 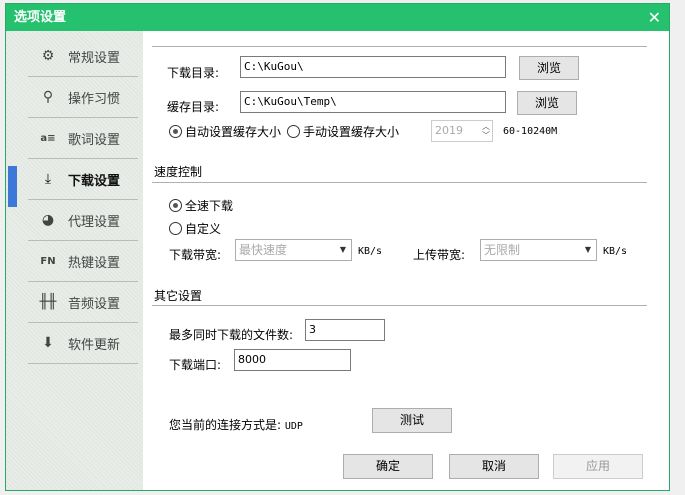 What do you see at coordinates (178, 296) in the screenshot?
I see `other-heading: 其它设置` at bounding box center [178, 296].